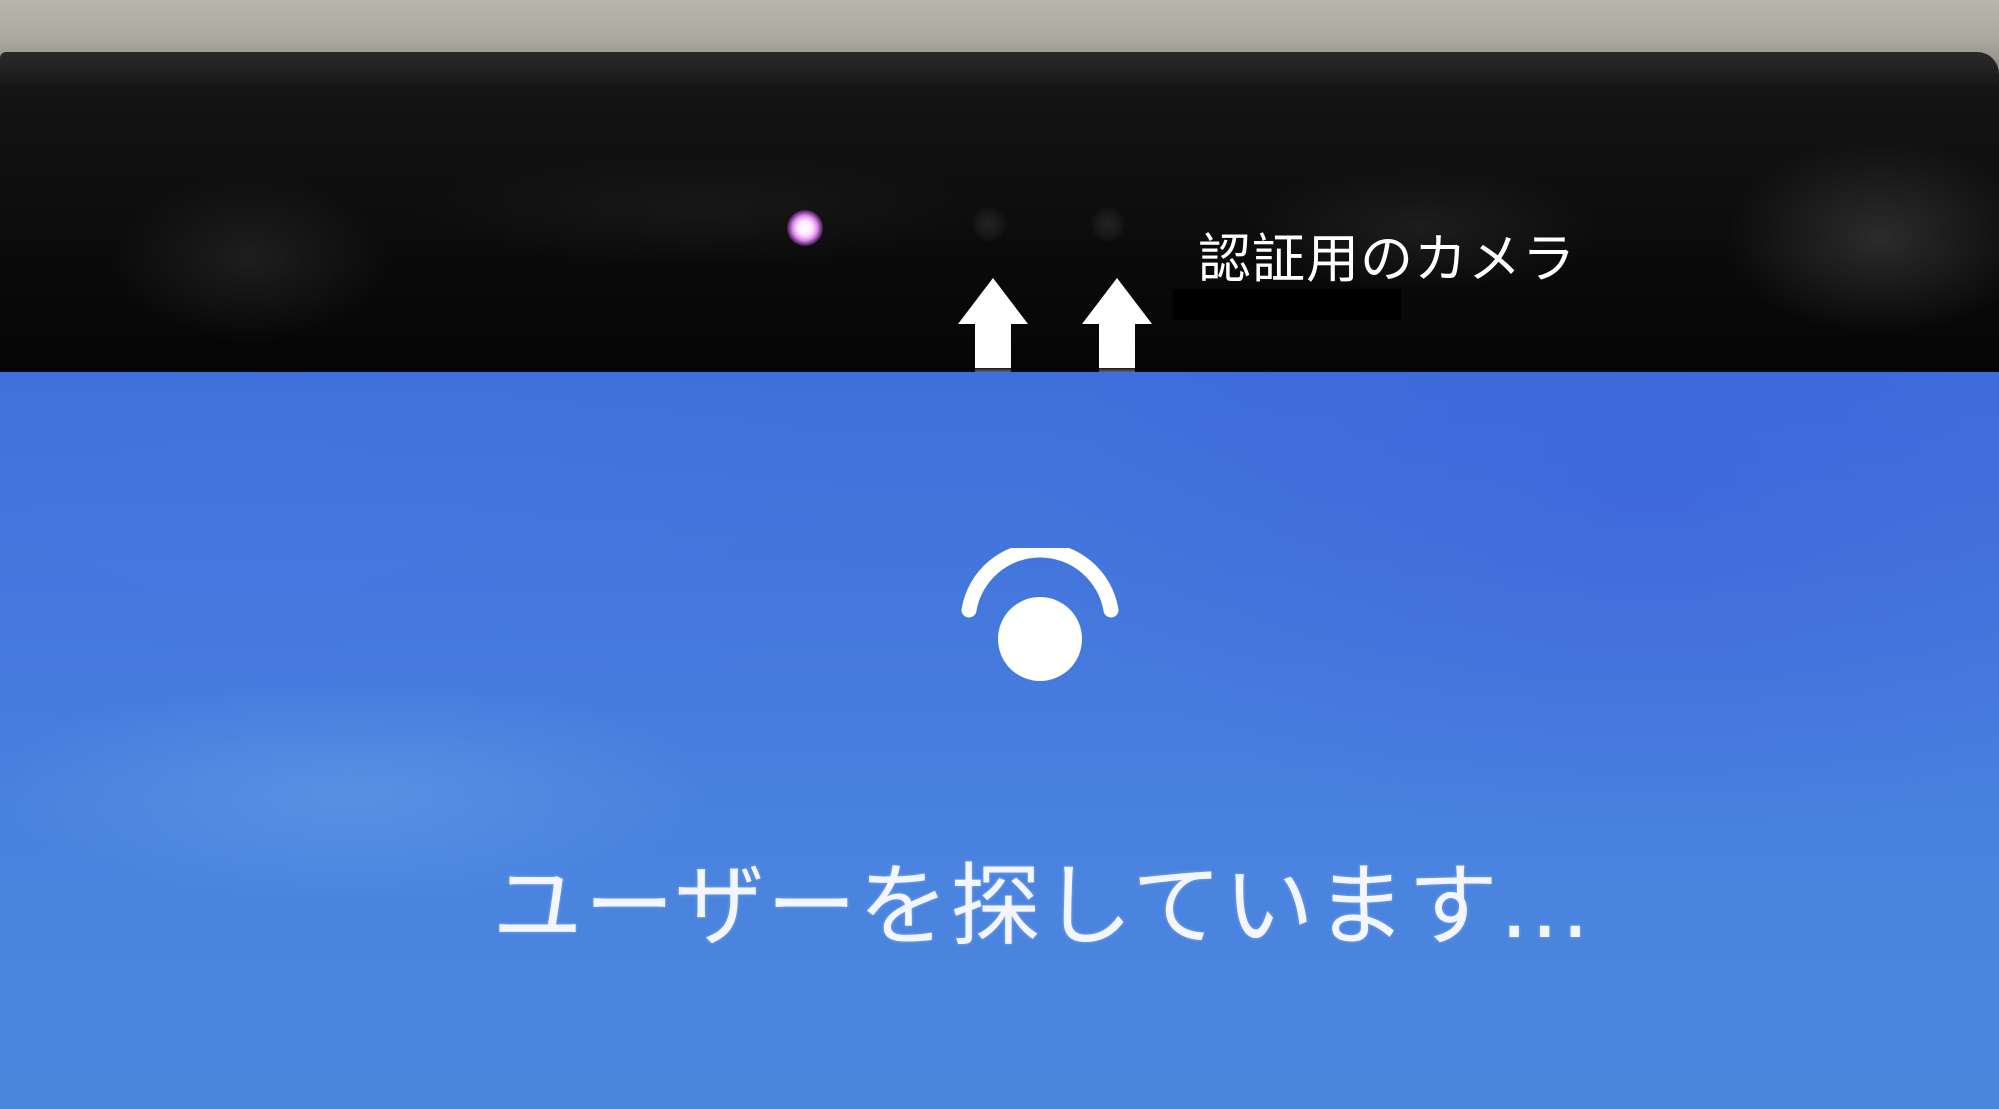 This screenshot has height=1109, width=1999. I want to click on laptop-bezel-frame, so click(999, 72).